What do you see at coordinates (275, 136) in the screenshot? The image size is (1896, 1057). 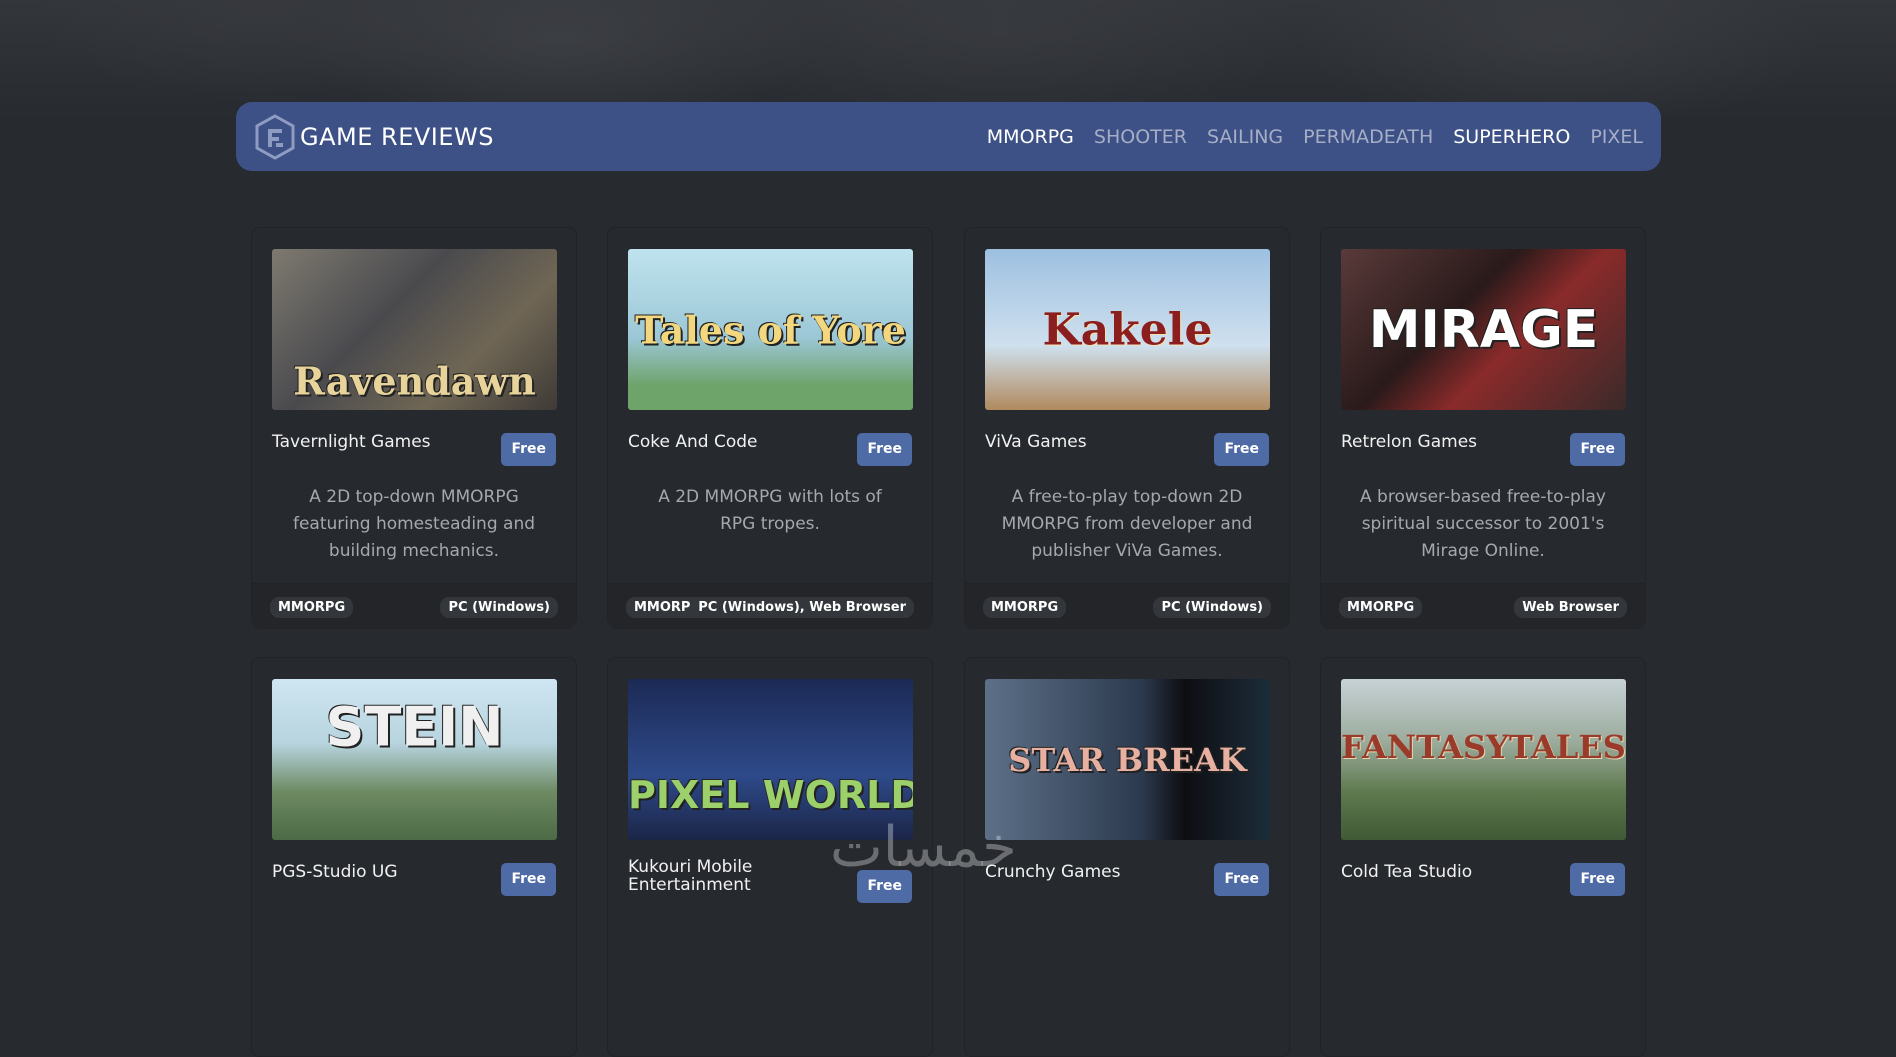 I see `logo-icon` at bounding box center [275, 136].